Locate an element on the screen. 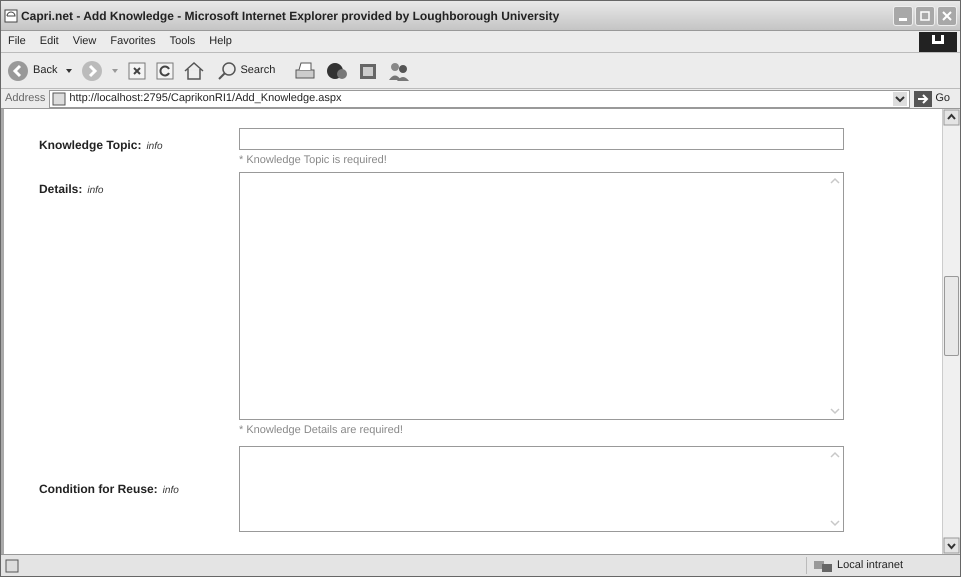 This screenshot has width=961, height=577. validation-message: * Knowledge Details are required! is located at coordinates (321, 430).